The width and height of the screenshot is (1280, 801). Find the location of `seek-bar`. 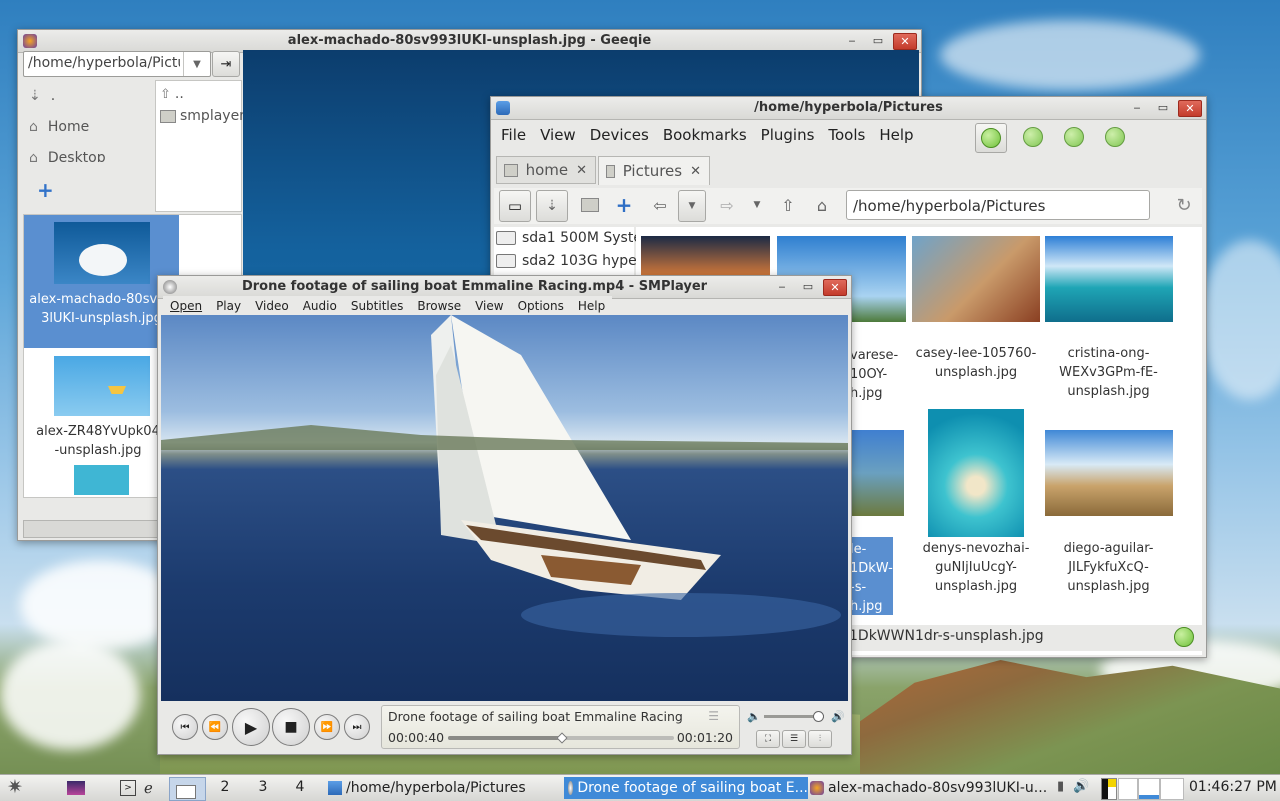

seek-bar is located at coordinates (561, 738).